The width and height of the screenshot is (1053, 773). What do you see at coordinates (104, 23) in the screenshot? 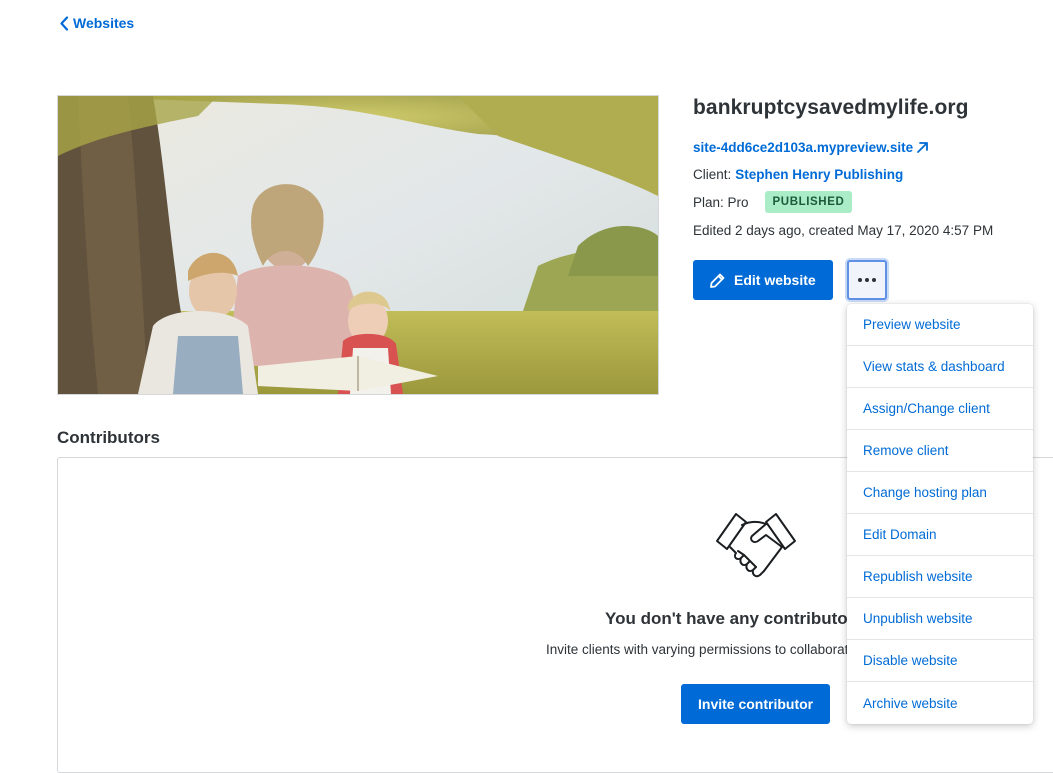
I see `back-link-label: Websites` at bounding box center [104, 23].